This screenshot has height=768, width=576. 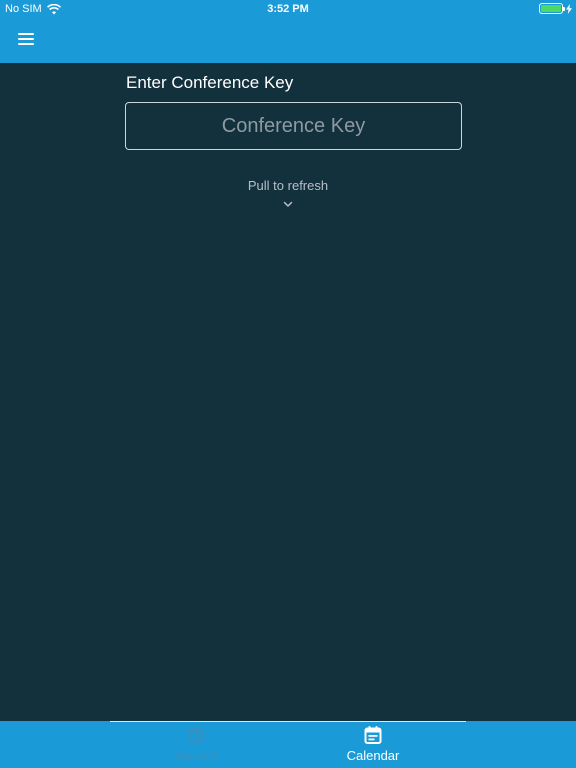 I want to click on status-bar: No SIM 3:52 PM, so click(x=288, y=9).